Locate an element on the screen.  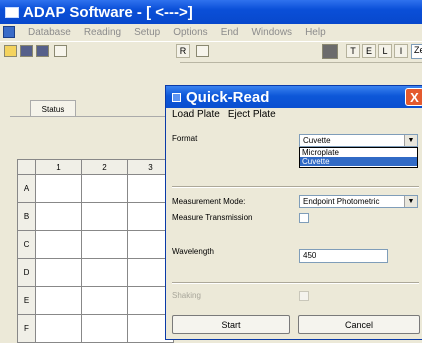
format-dropdown-list: Microplate Cuvette is located at coordinates (358, 157).